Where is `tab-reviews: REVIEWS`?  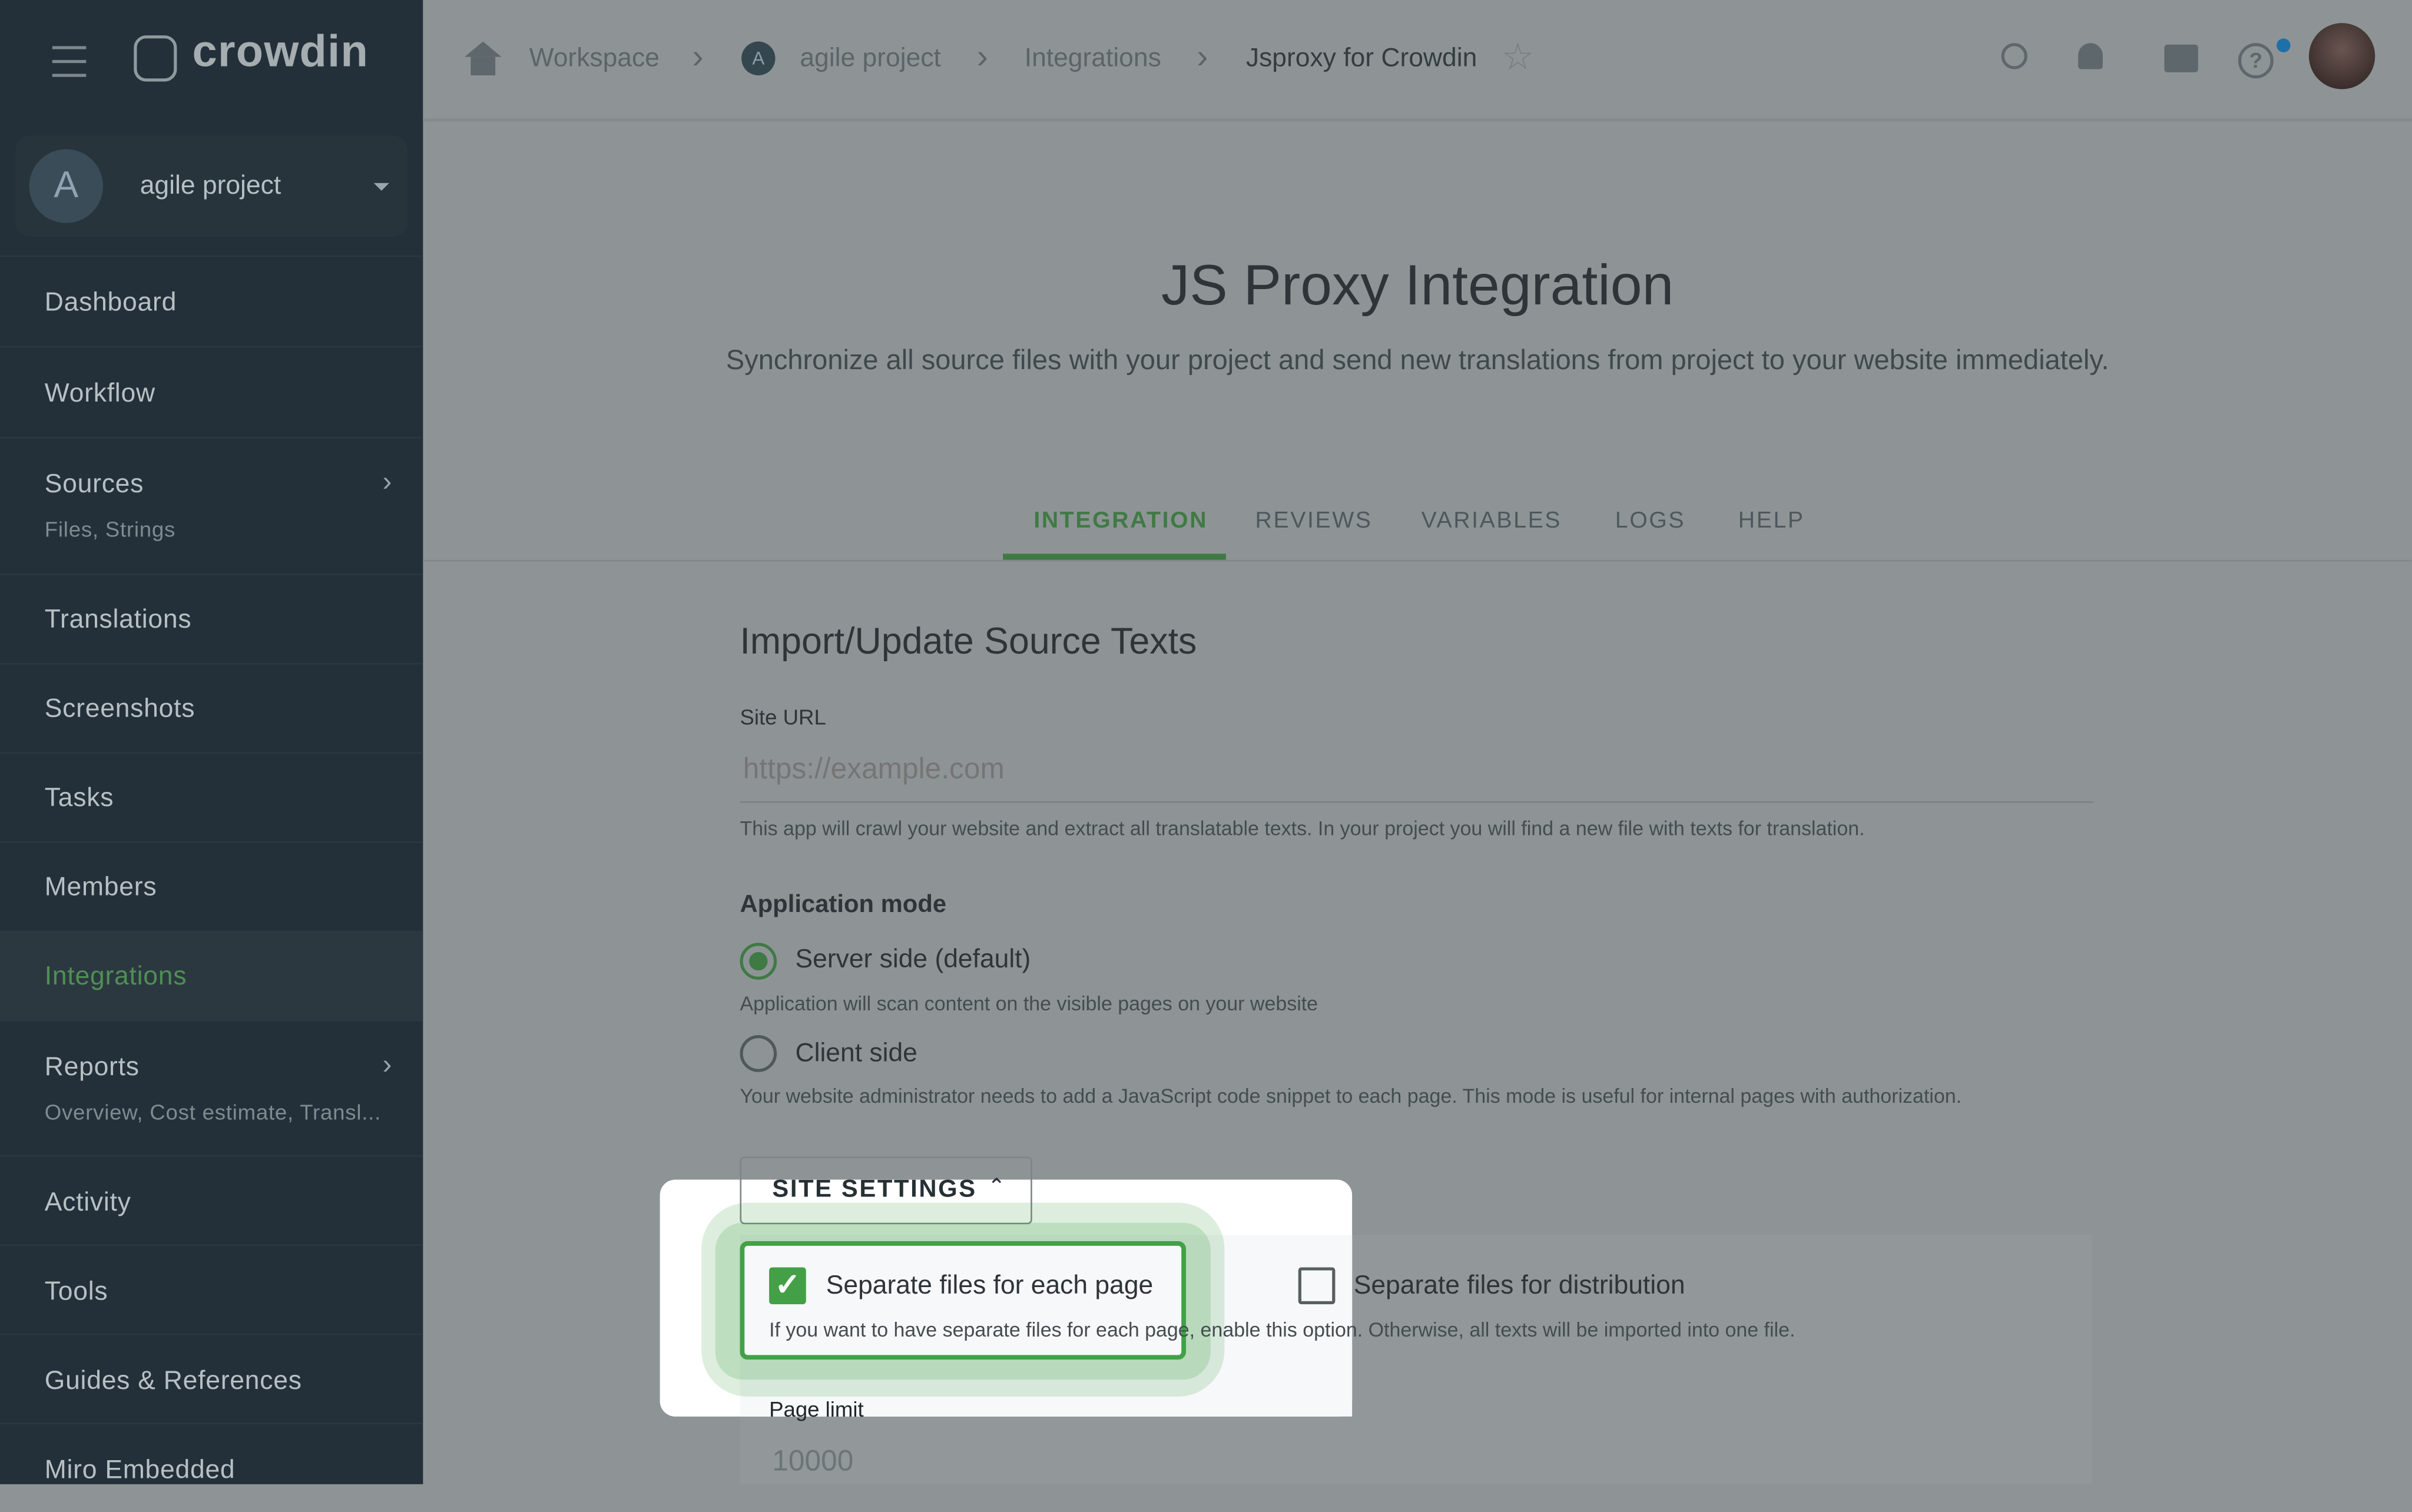
tab-reviews: REVIEWS is located at coordinates (1314, 520).